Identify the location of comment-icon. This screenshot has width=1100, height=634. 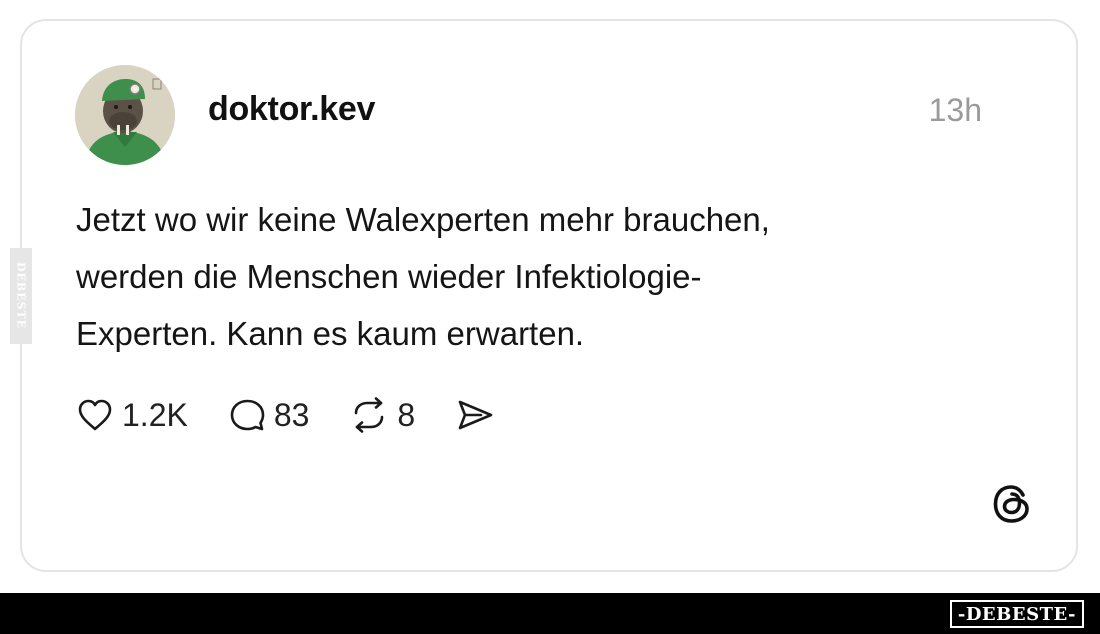
(247, 415).